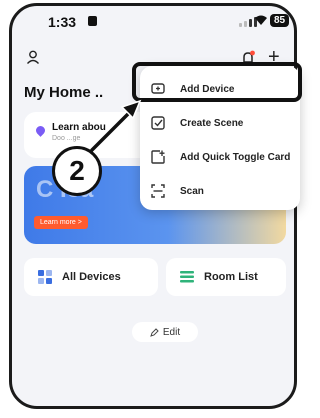 The height and width of the screenshot is (418, 320). I want to click on step-number-badge: 2, so click(77, 171).